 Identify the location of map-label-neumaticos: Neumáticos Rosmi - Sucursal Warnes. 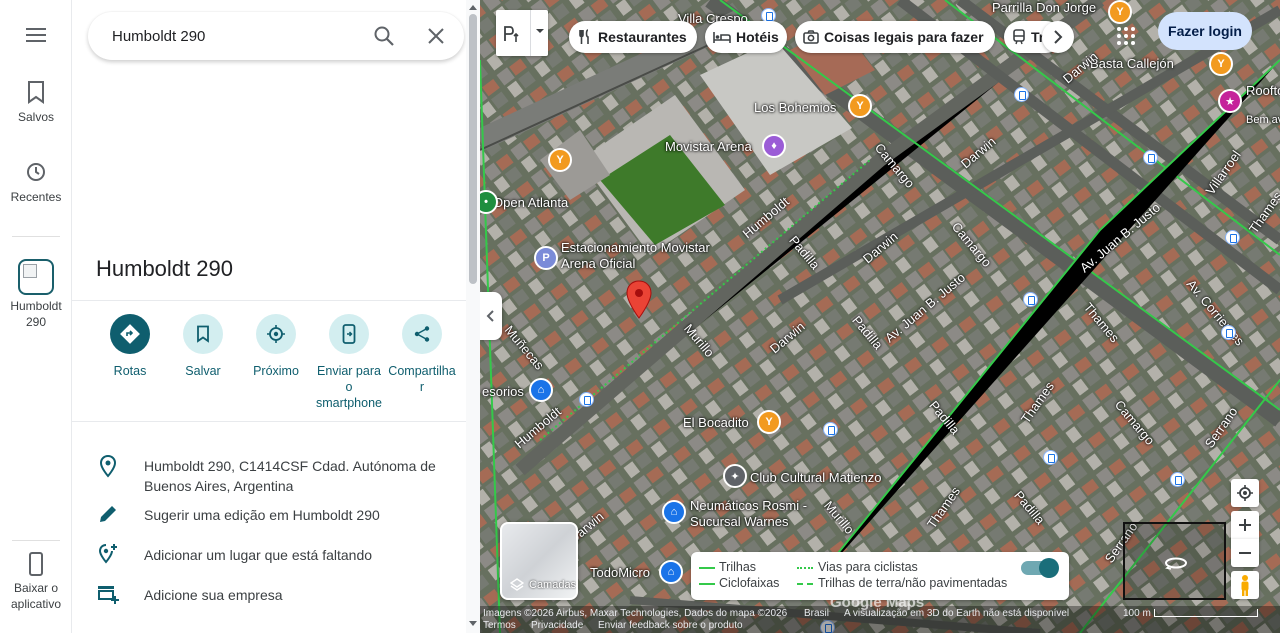
(760, 514).